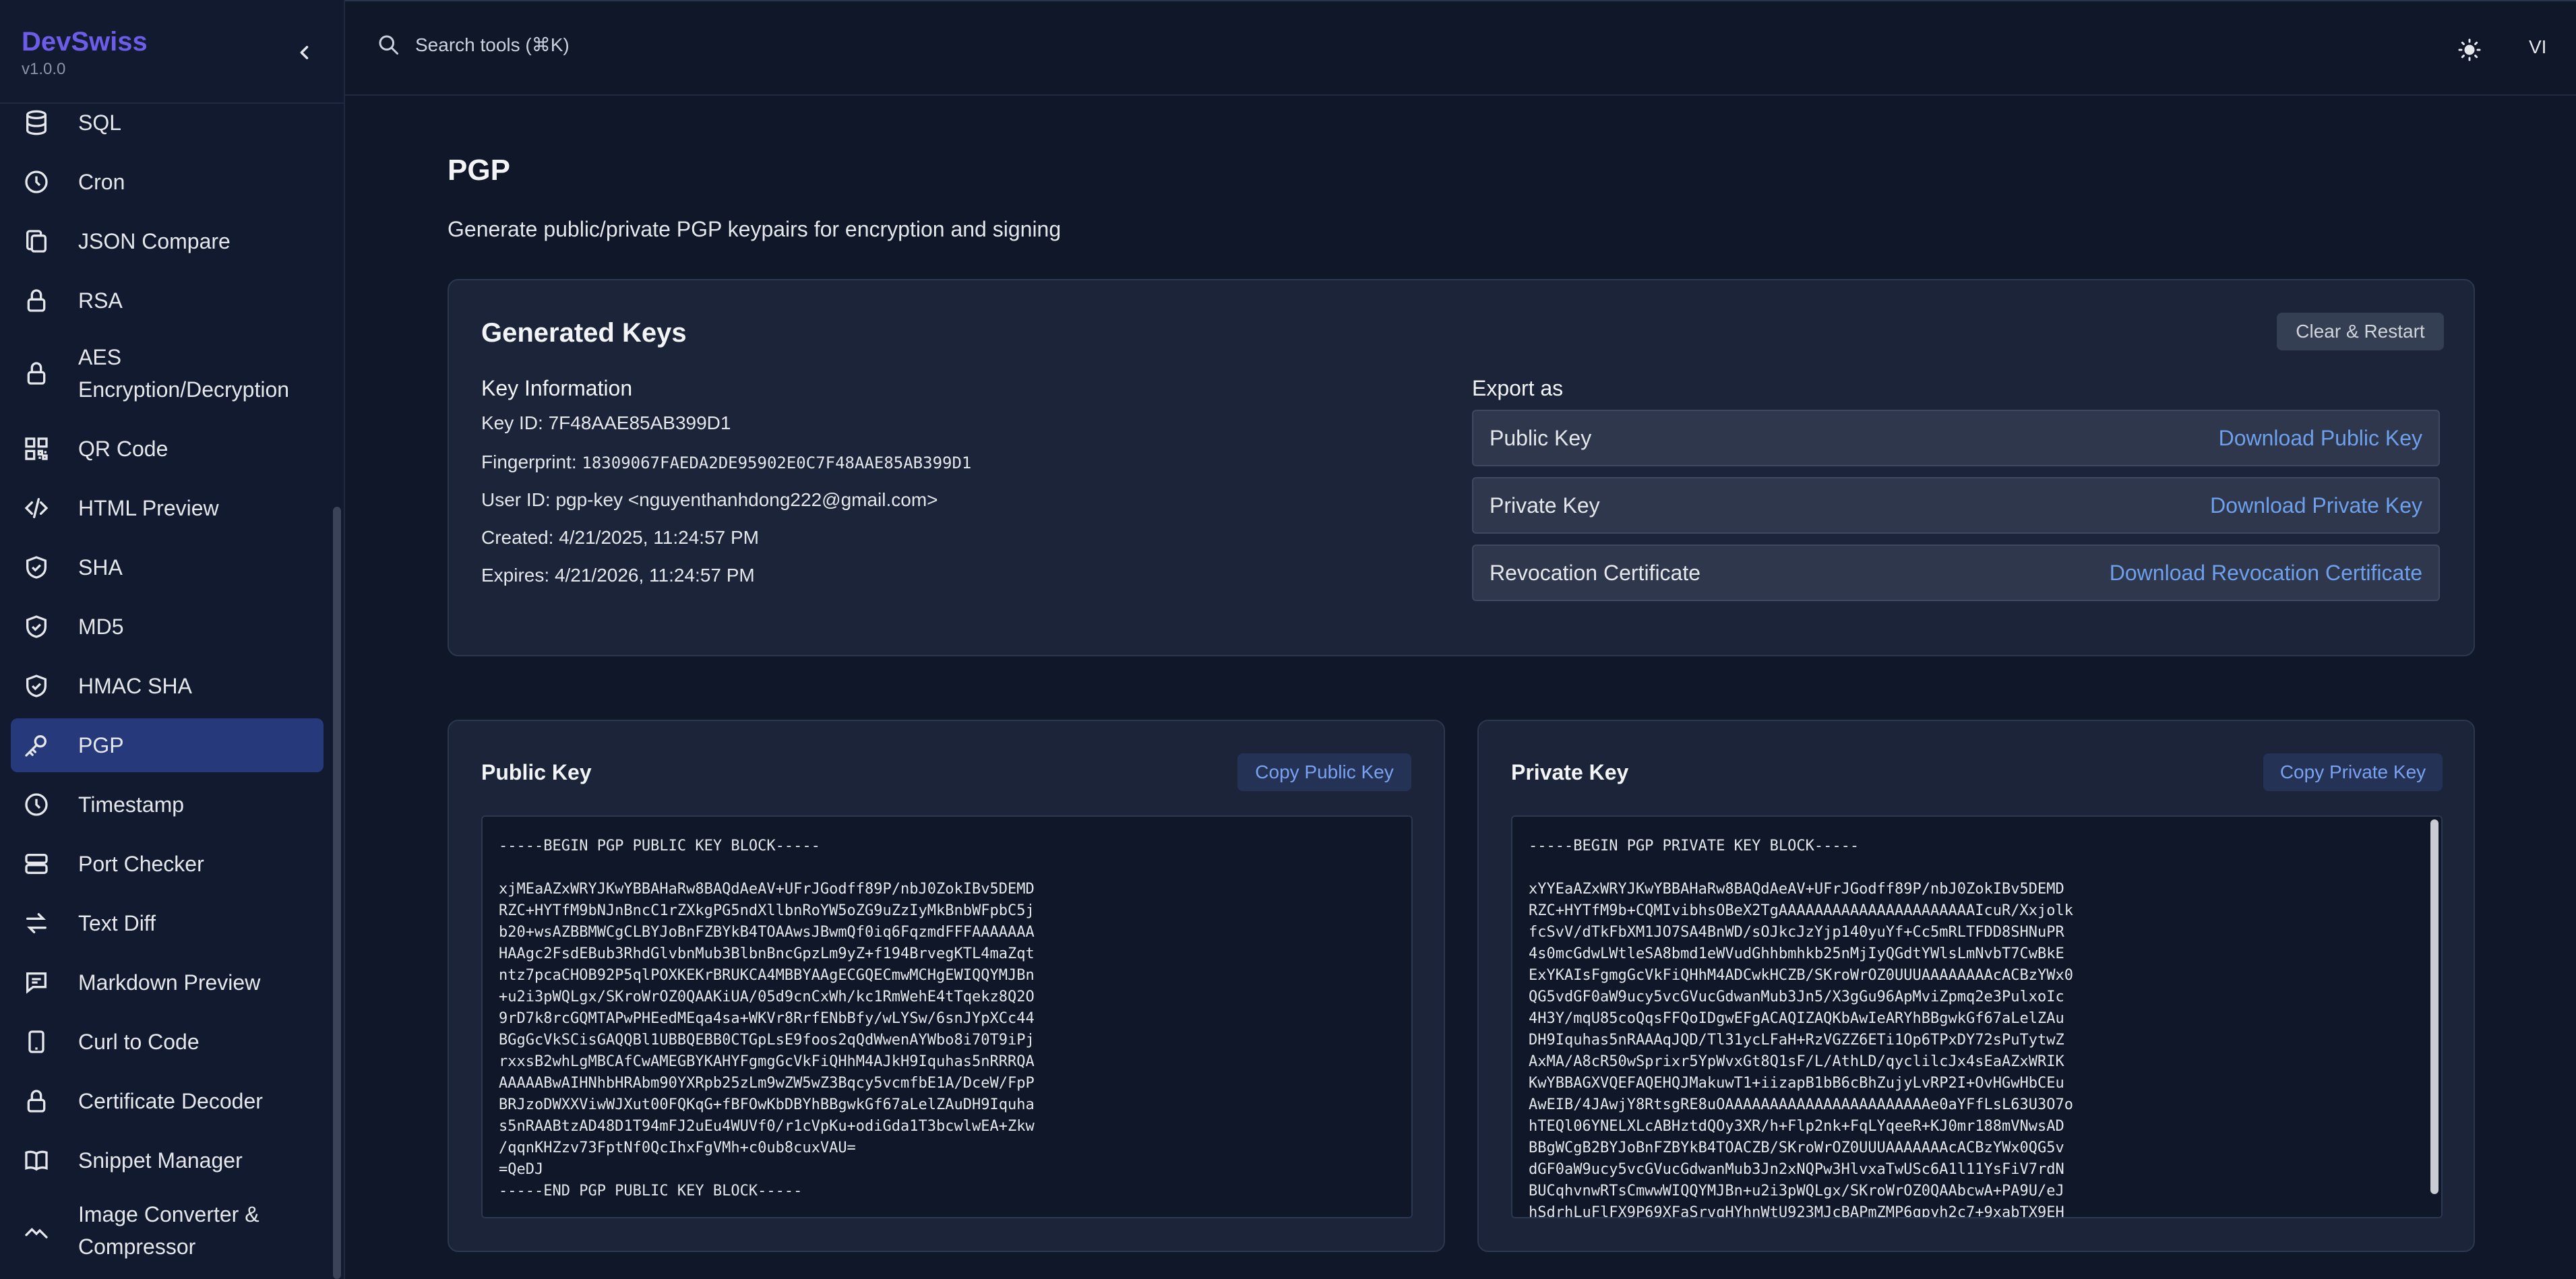  What do you see at coordinates (655, 575) in the screenshot?
I see `expires-value: 4/21/2026, 11:24:57 PM` at bounding box center [655, 575].